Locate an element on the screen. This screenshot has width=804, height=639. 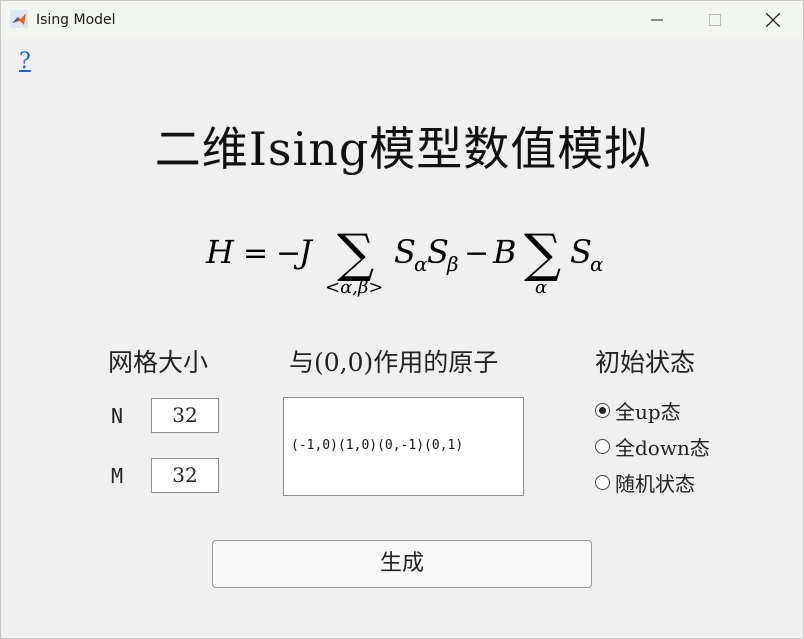
close-icon is located at coordinates (773, 20).